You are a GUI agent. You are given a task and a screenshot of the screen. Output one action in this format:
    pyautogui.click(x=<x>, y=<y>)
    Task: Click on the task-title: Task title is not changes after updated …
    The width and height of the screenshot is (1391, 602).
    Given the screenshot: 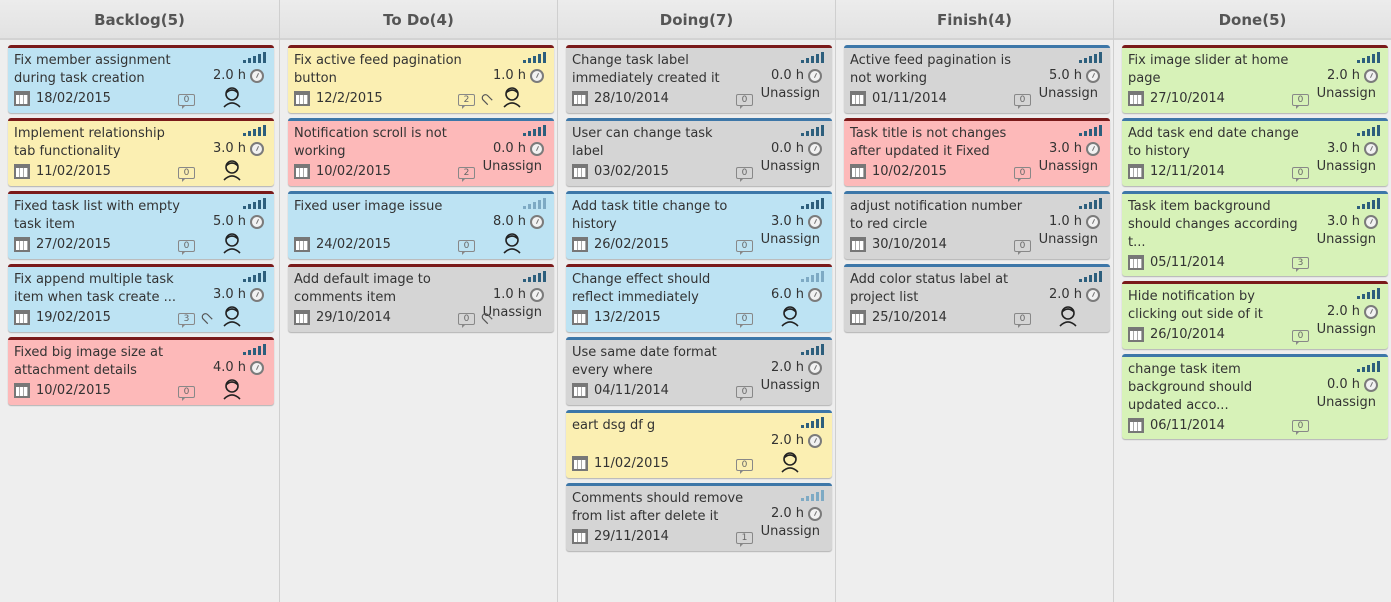 What is the action you would take?
    pyautogui.click(x=937, y=143)
    